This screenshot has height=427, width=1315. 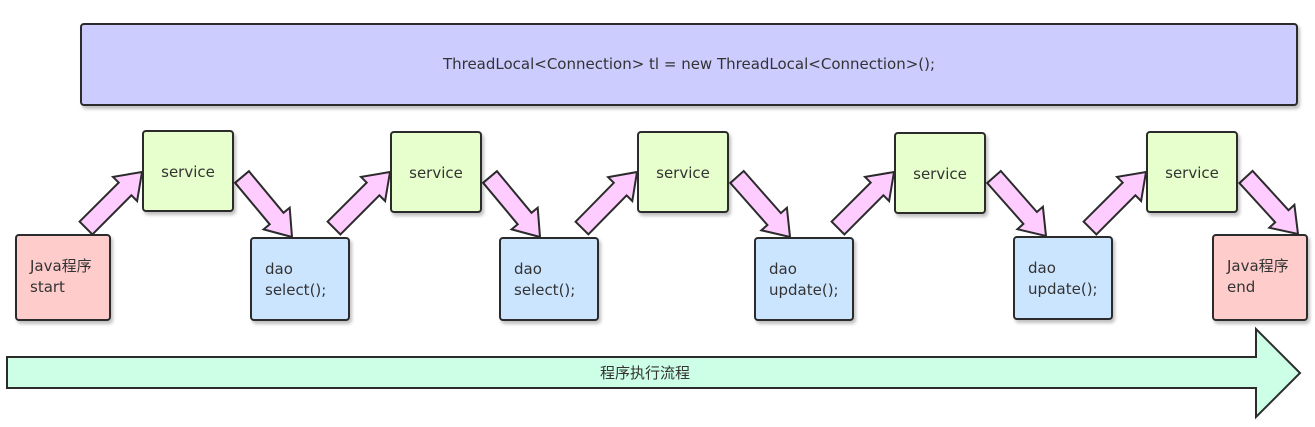 I want to click on dao-node-2: dao select();, so click(x=549, y=279).